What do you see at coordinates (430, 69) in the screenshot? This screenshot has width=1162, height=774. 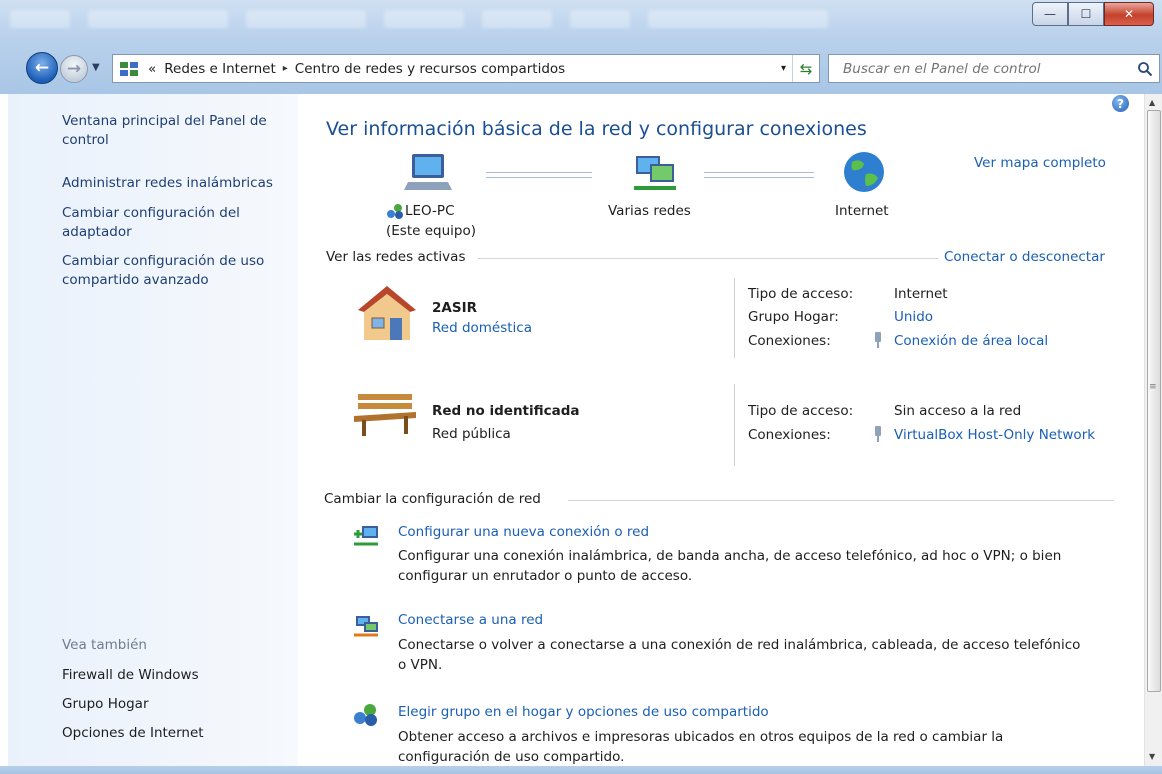 I see `breadcrumb-centro-redes: Centro de redes y recursos compartidos` at bounding box center [430, 69].